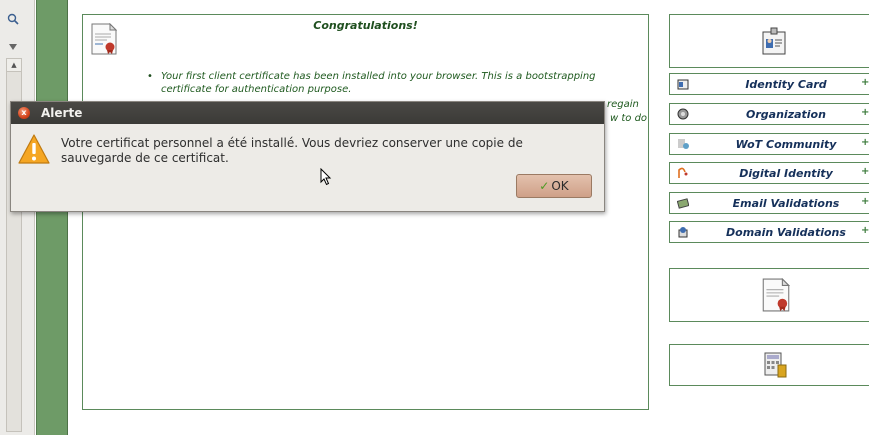 Image resolution: width=869 pixels, height=435 pixels. What do you see at coordinates (683, 232) in the screenshot?
I see `domain-icon` at bounding box center [683, 232].